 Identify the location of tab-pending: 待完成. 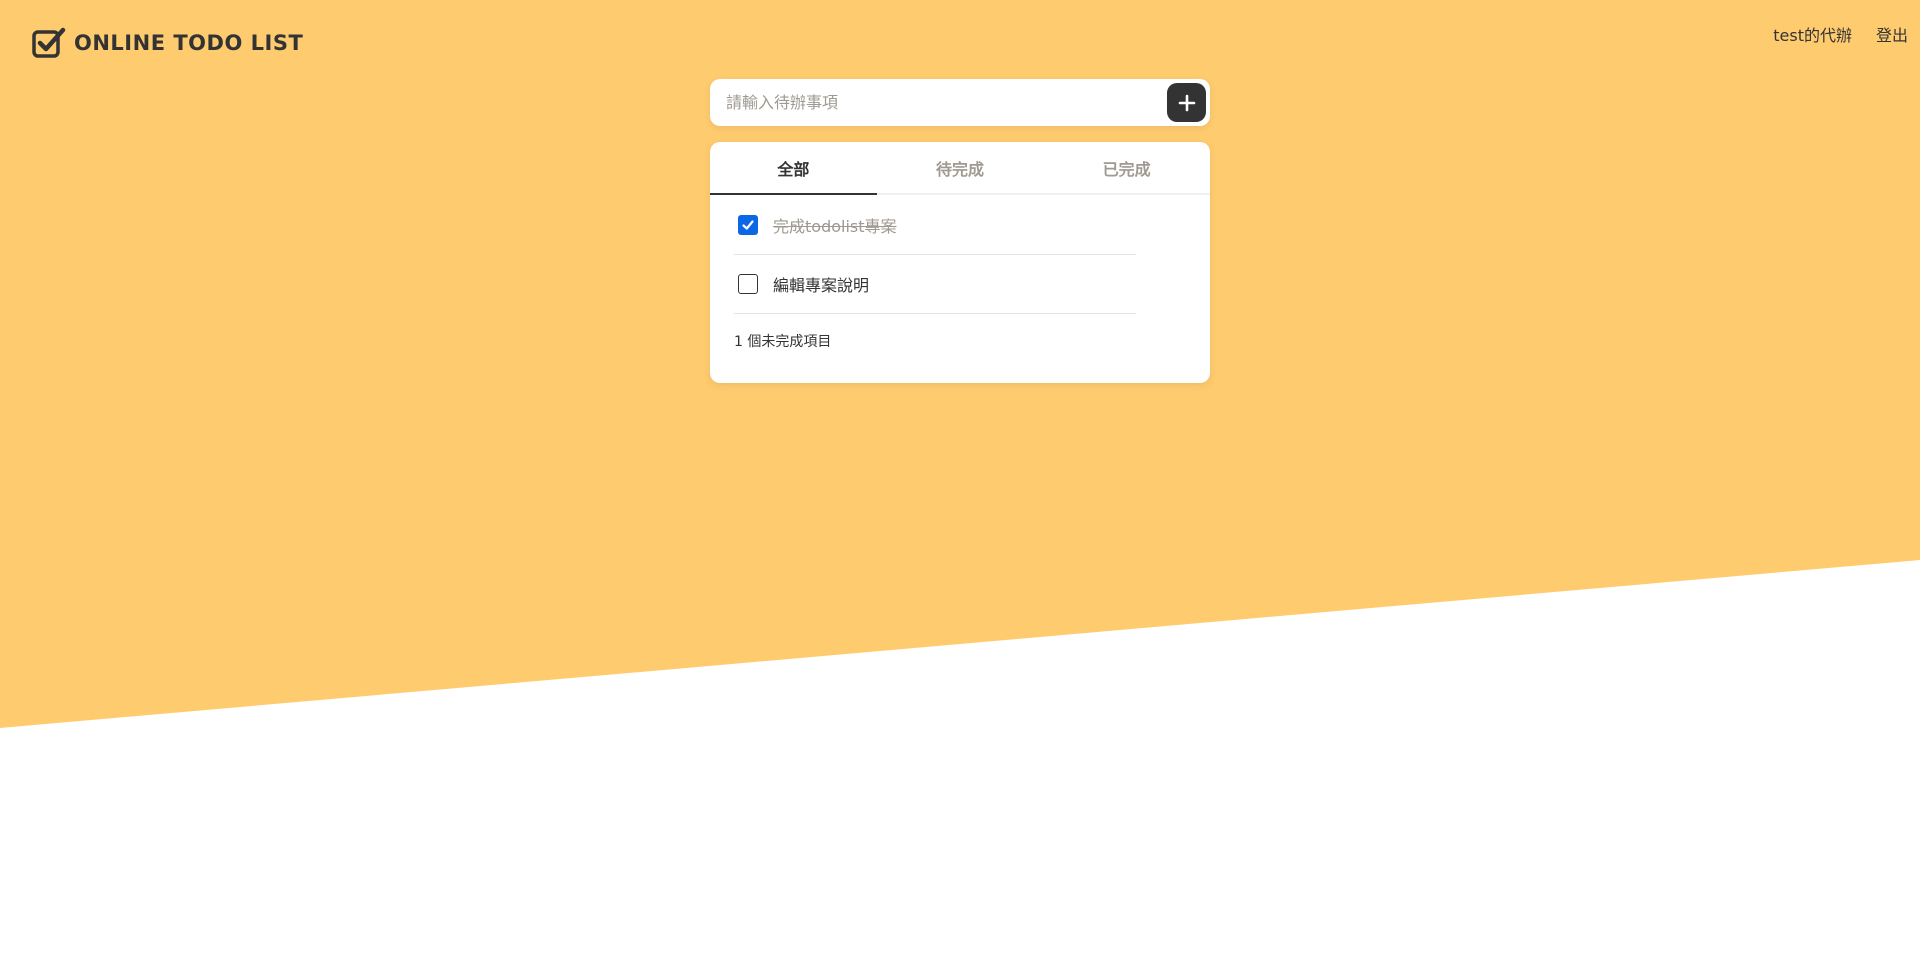
(960, 167).